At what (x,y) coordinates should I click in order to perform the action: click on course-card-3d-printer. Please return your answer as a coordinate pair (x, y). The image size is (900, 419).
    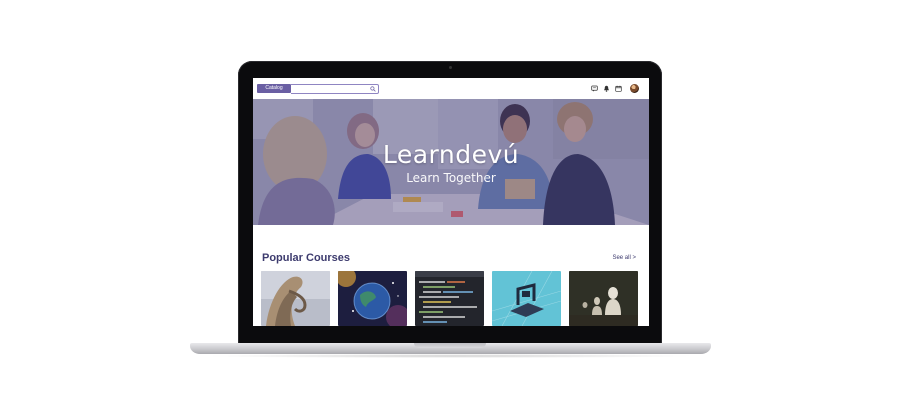
    Looking at the image, I should click on (526, 298).